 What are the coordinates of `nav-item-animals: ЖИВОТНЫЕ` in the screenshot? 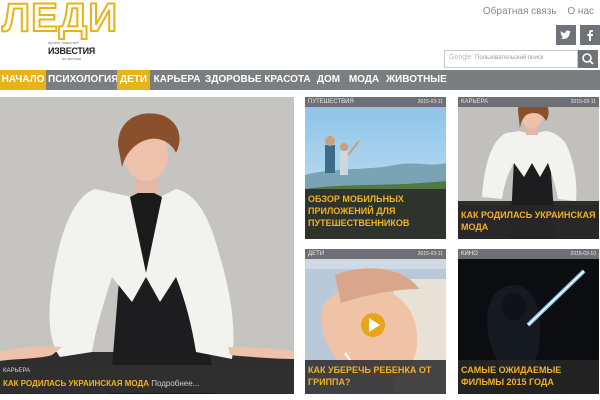 It's located at (416, 80).